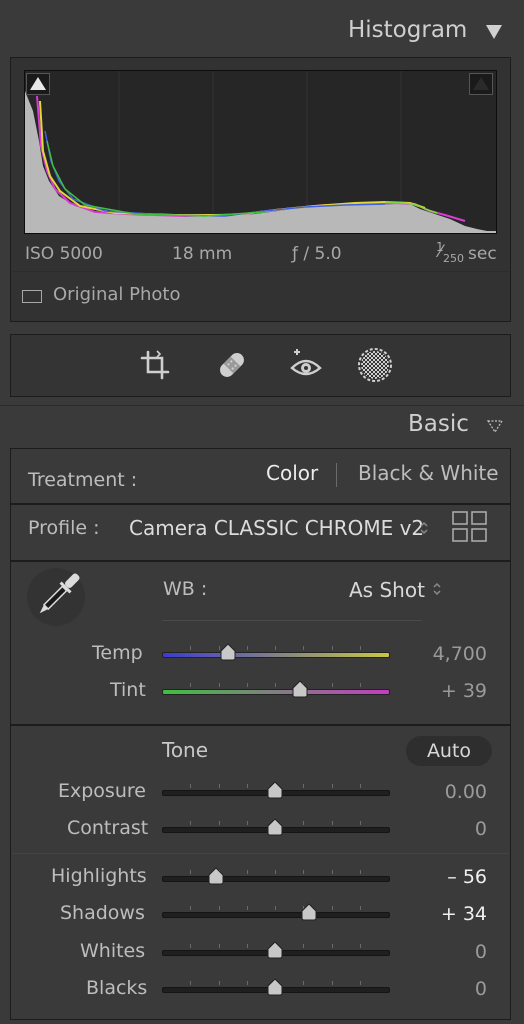 Image resolution: width=524 pixels, height=1024 pixels. What do you see at coordinates (117, 988) in the screenshot?
I see `blacks-label: Blacks` at bounding box center [117, 988].